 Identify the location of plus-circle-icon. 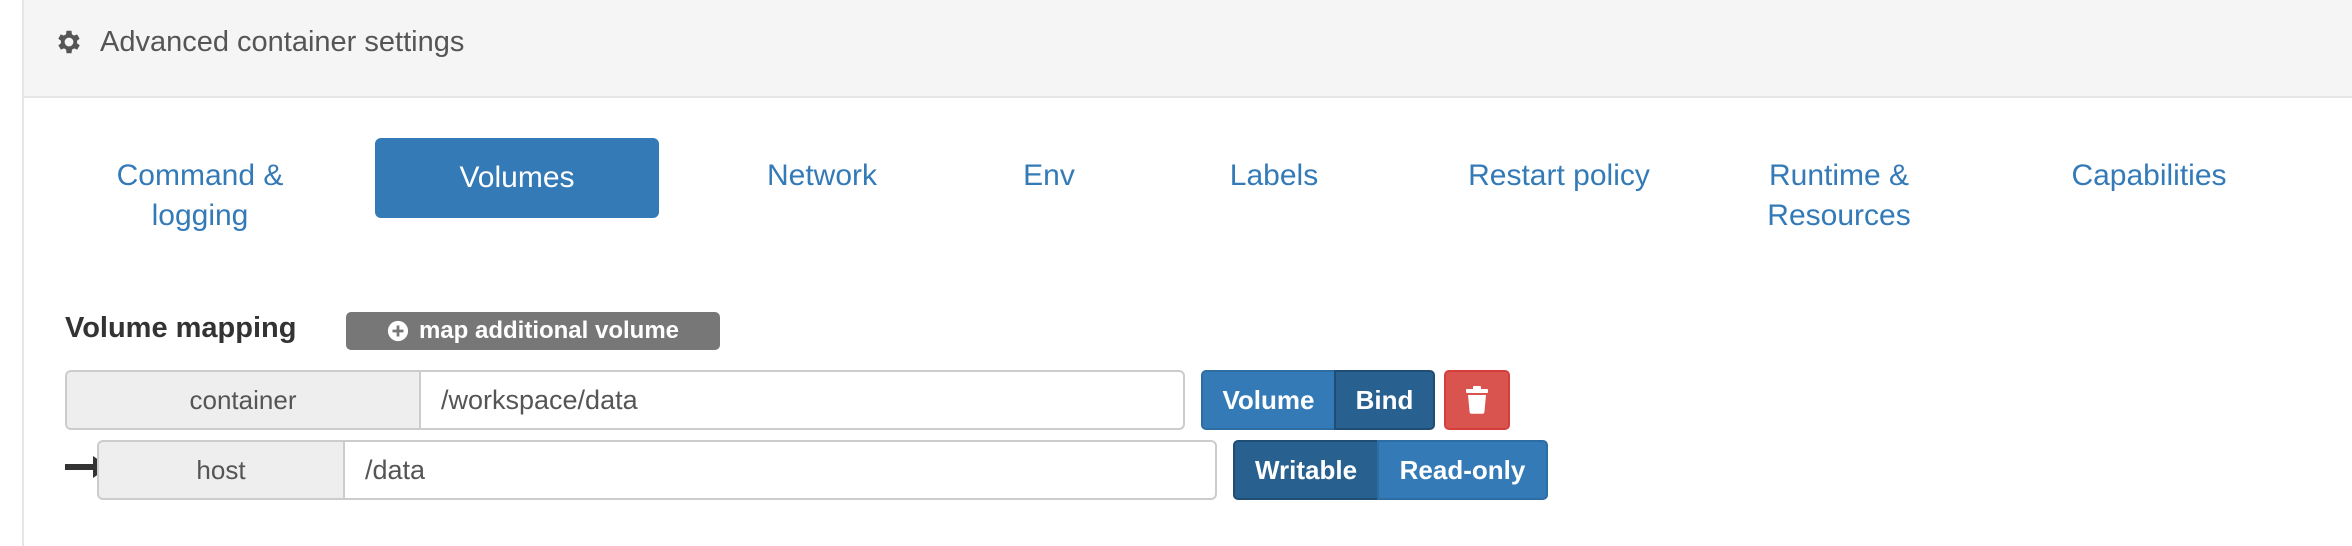
(398, 331).